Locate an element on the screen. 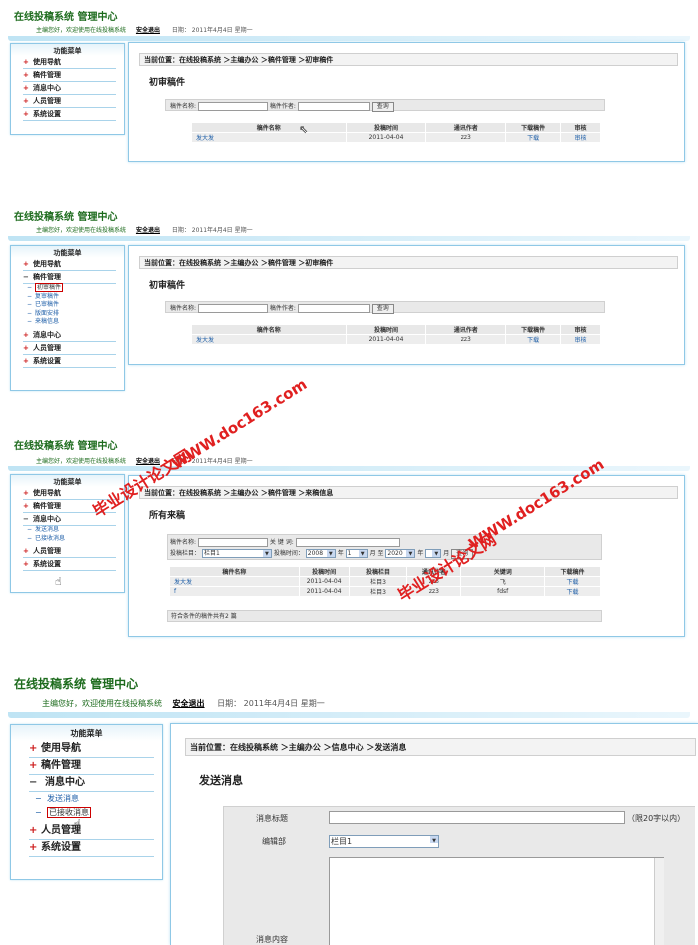  breadcrumb: 当前位置：在线投稿系统 ＞主编办公 ＞稿件管理 ＞来稿信息 is located at coordinates (408, 492).